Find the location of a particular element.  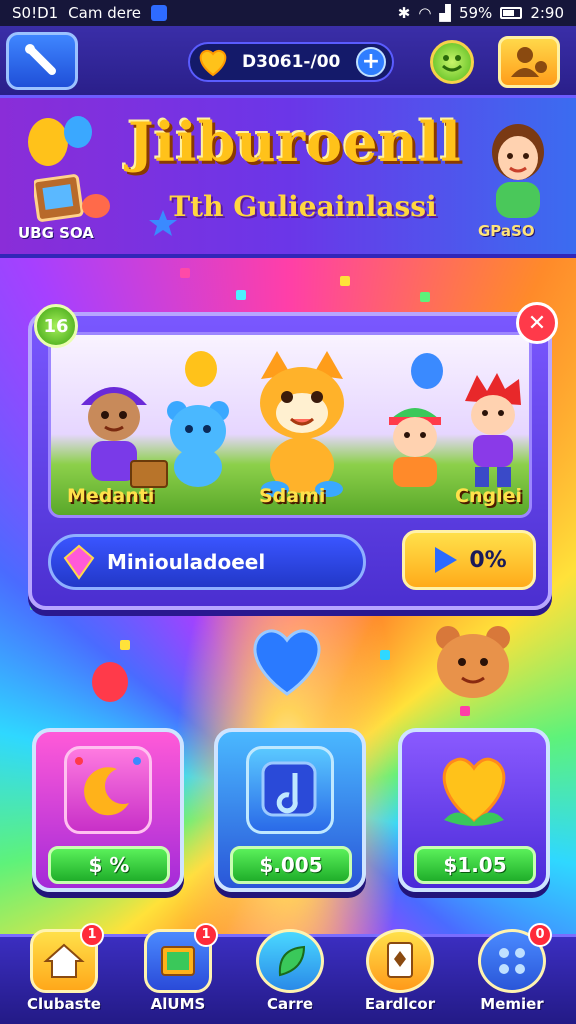

heart-coin-icon is located at coordinates (213, 63).